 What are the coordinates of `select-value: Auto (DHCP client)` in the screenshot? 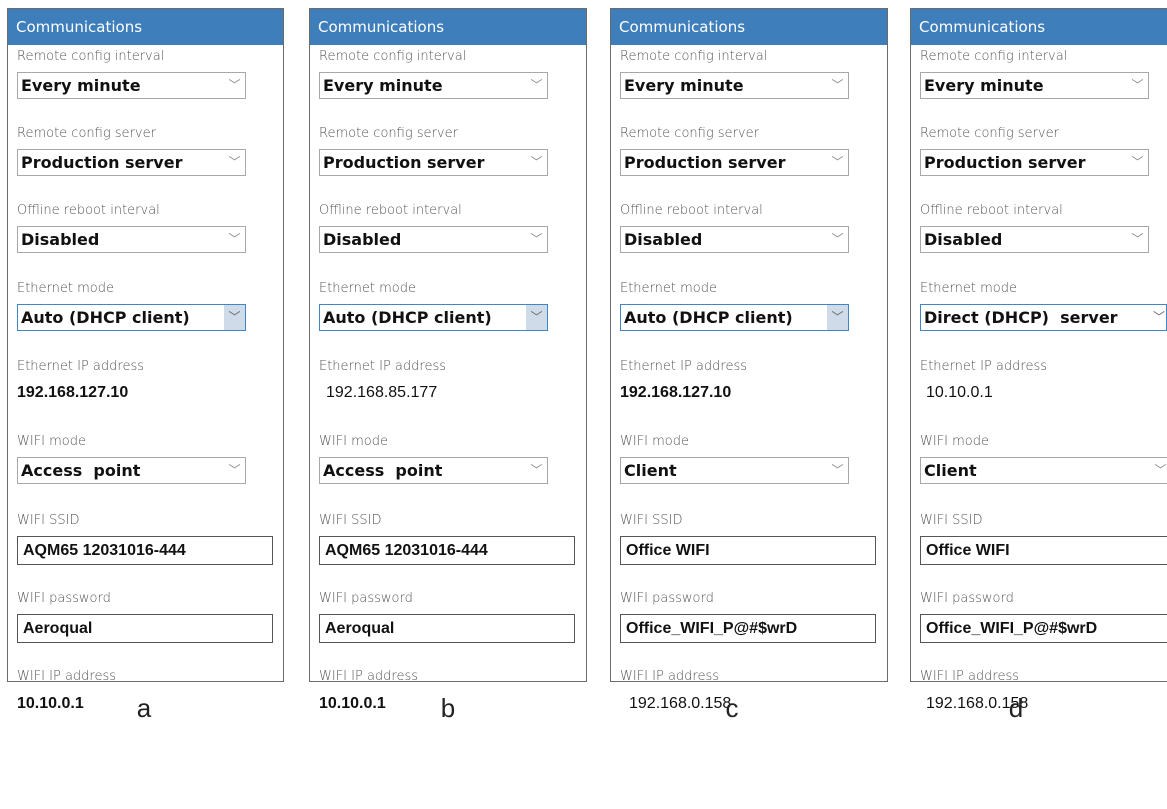 It's located at (407, 317).